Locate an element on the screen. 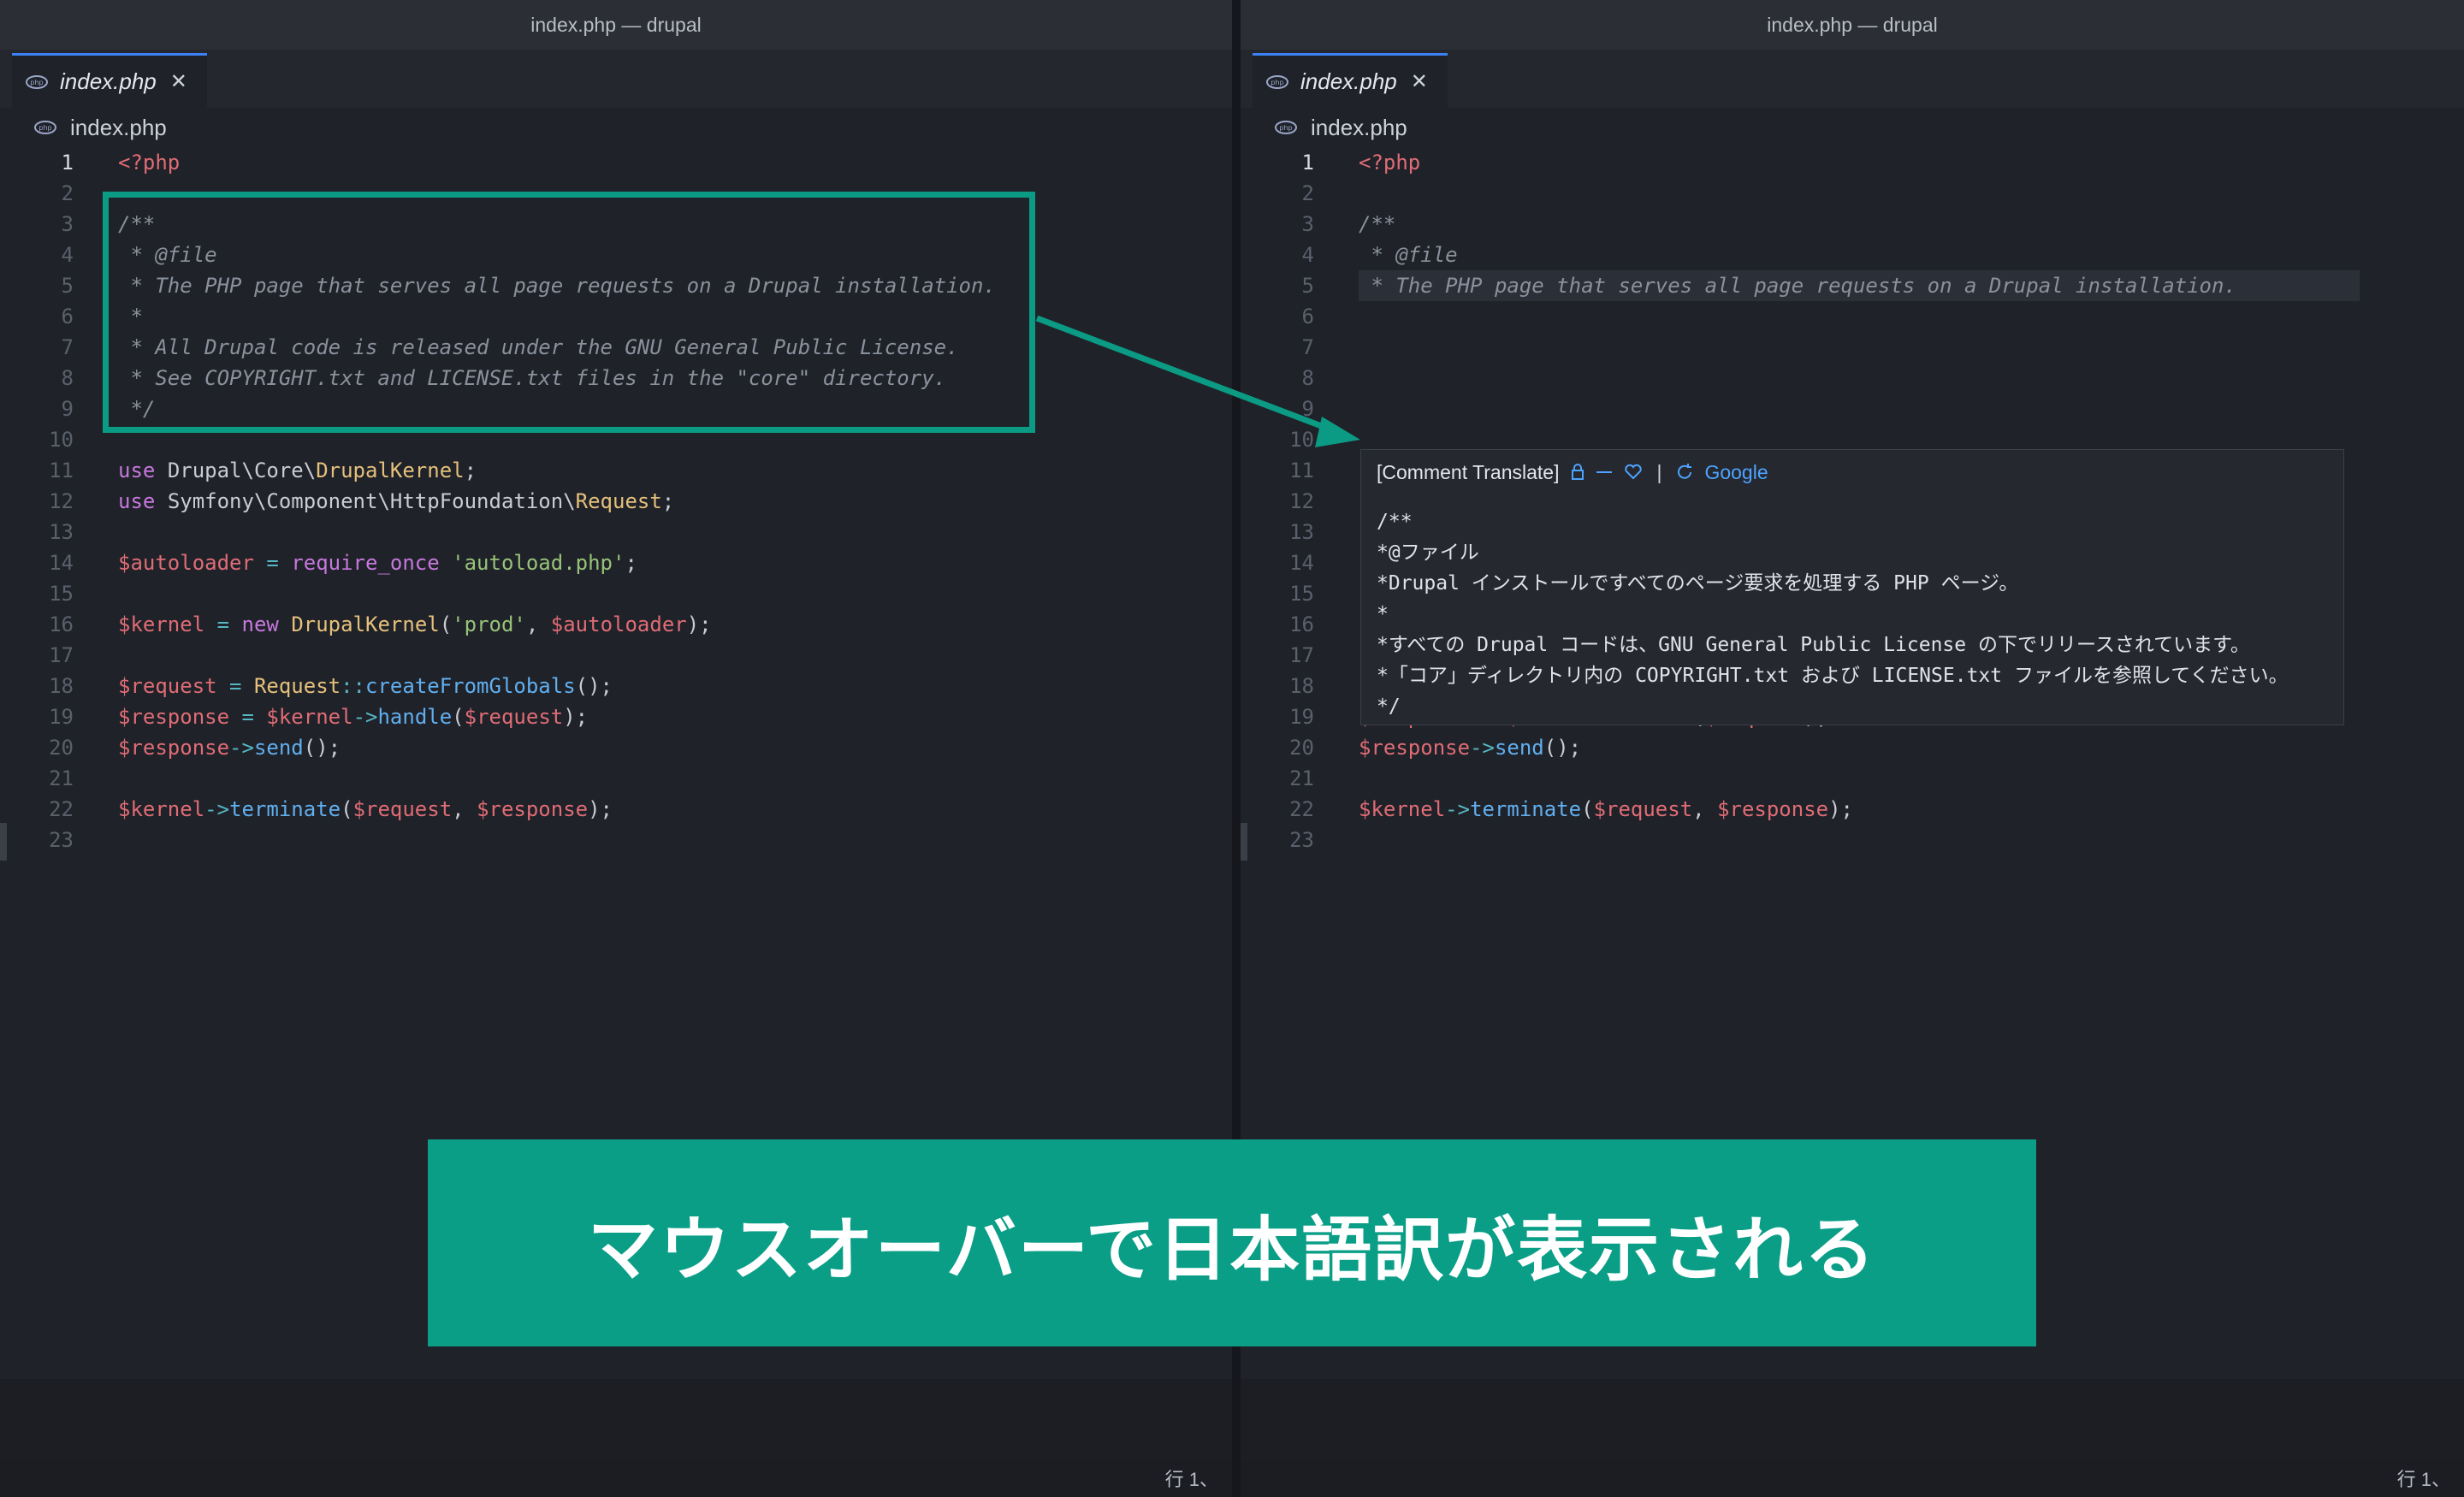 This screenshot has height=1497, width=2464. arrow-shaft is located at coordinates (1183, 374).